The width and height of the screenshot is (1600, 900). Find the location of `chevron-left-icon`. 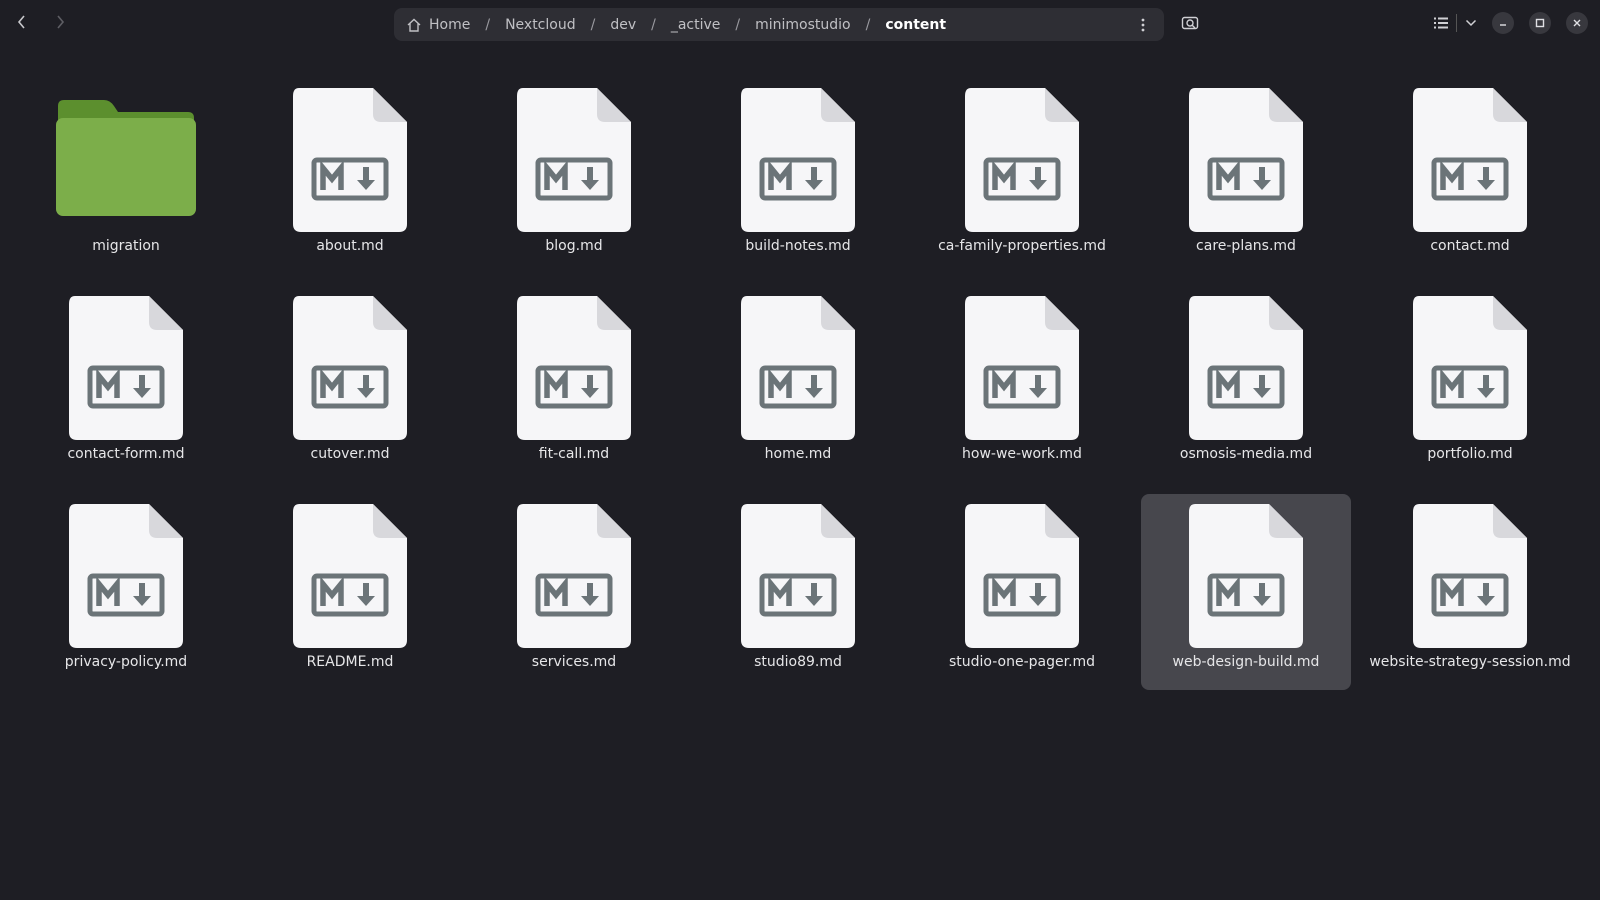

chevron-left-icon is located at coordinates (21, 22).